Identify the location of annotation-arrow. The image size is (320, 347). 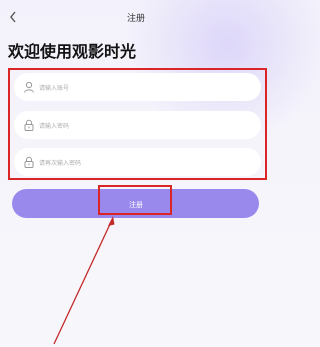
(84, 280).